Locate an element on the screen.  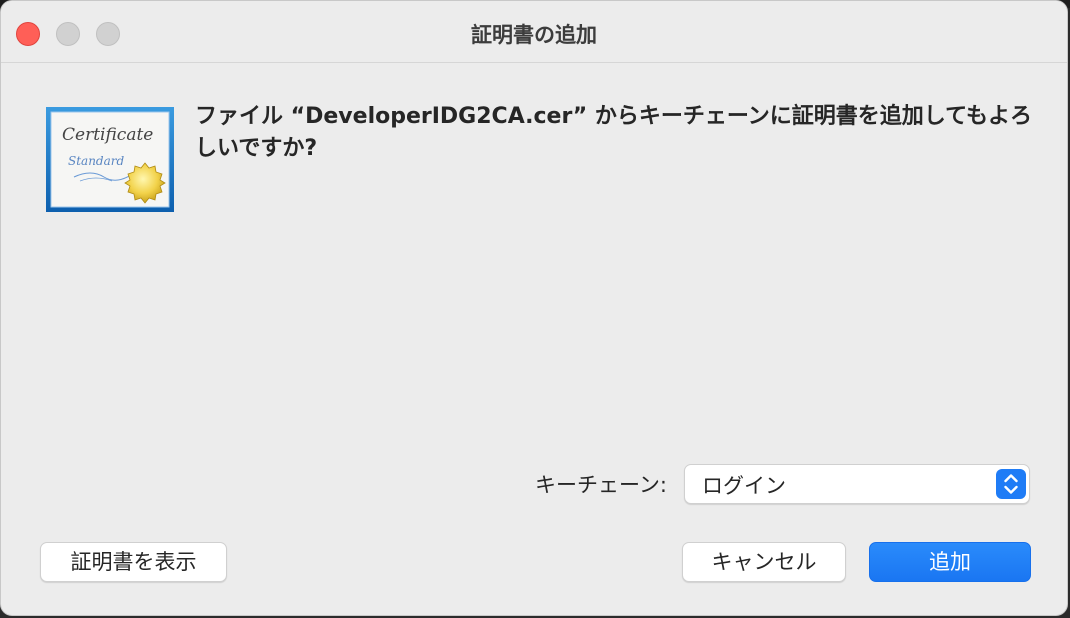
add-button: 追加 is located at coordinates (950, 562).